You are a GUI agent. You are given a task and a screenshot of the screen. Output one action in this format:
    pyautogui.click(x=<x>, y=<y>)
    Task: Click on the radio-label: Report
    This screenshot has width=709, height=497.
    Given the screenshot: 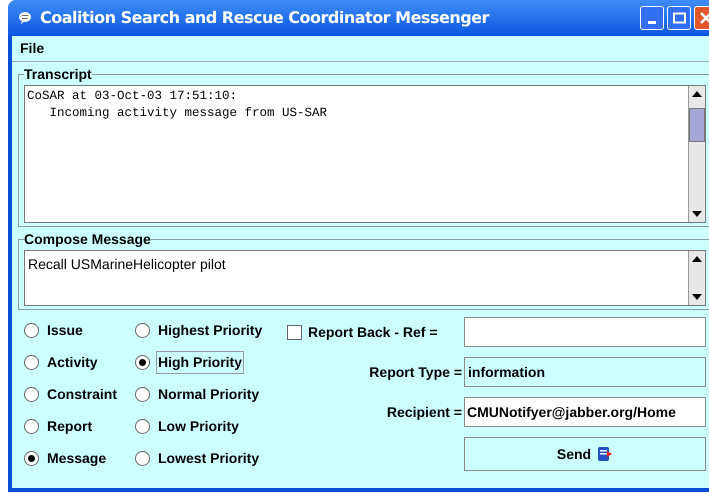 What is the action you would take?
    pyautogui.click(x=69, y=426)
    